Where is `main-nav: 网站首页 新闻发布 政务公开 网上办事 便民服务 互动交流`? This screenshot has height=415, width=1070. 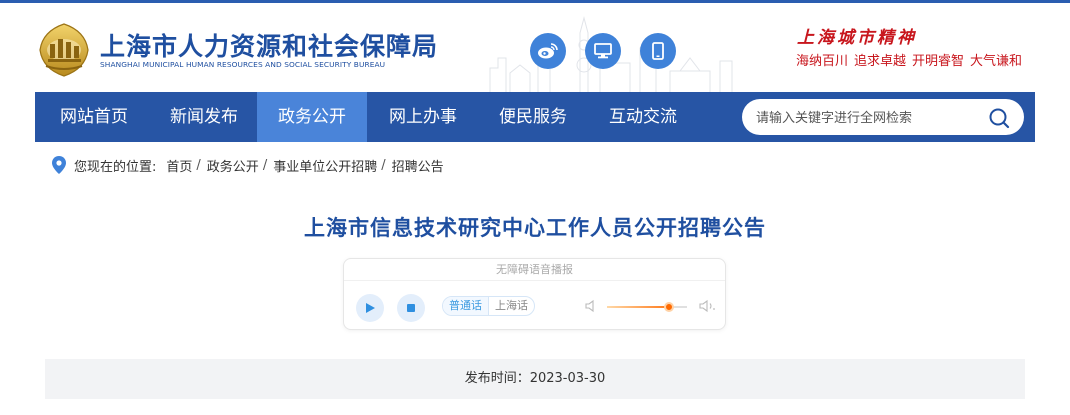
main-nav: 网站首页 新闻发布 政务公开 网上办事 便民服务 互动交流 is located at coordinates (535, 117).